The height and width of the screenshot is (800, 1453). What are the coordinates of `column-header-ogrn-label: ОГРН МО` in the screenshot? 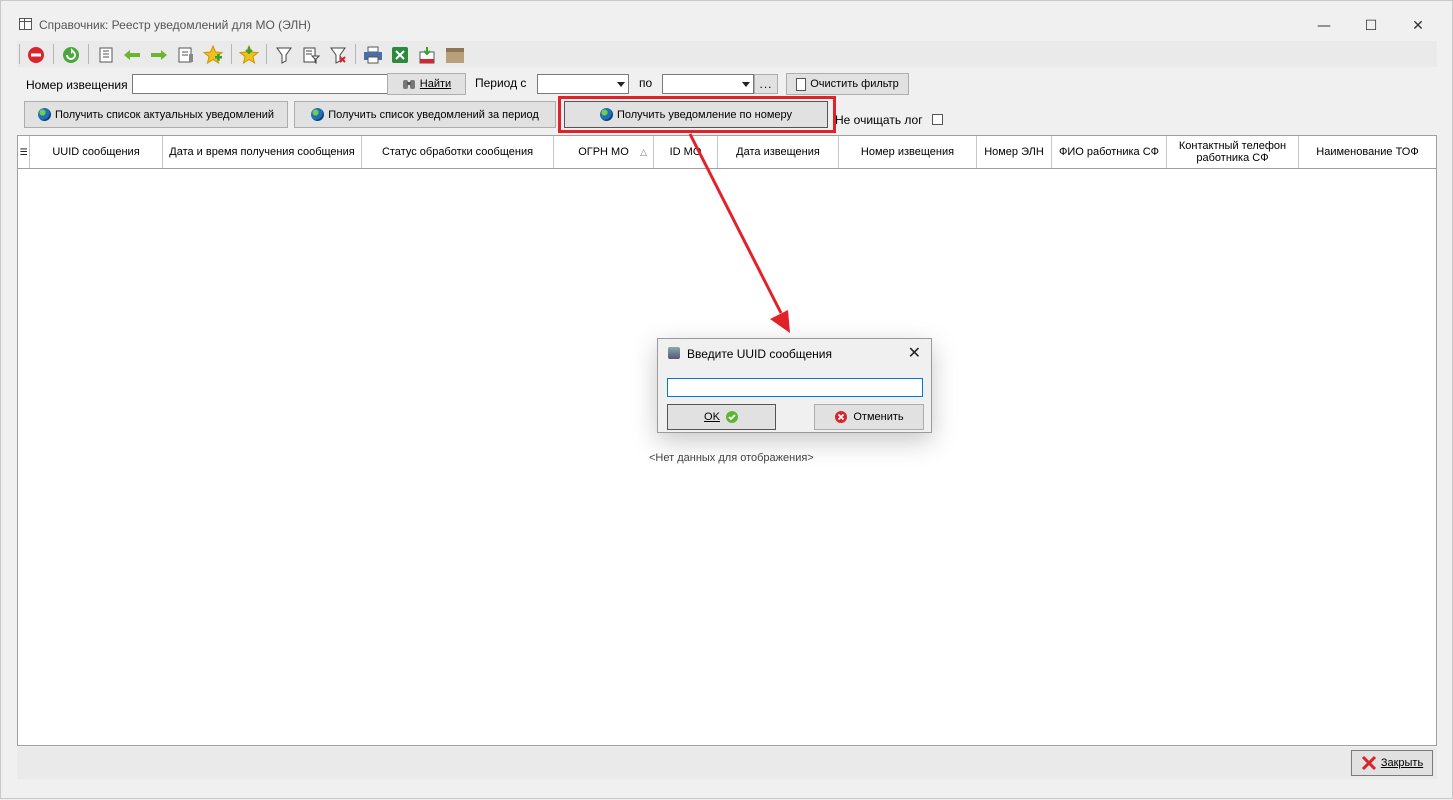 It's located at (603, 152).